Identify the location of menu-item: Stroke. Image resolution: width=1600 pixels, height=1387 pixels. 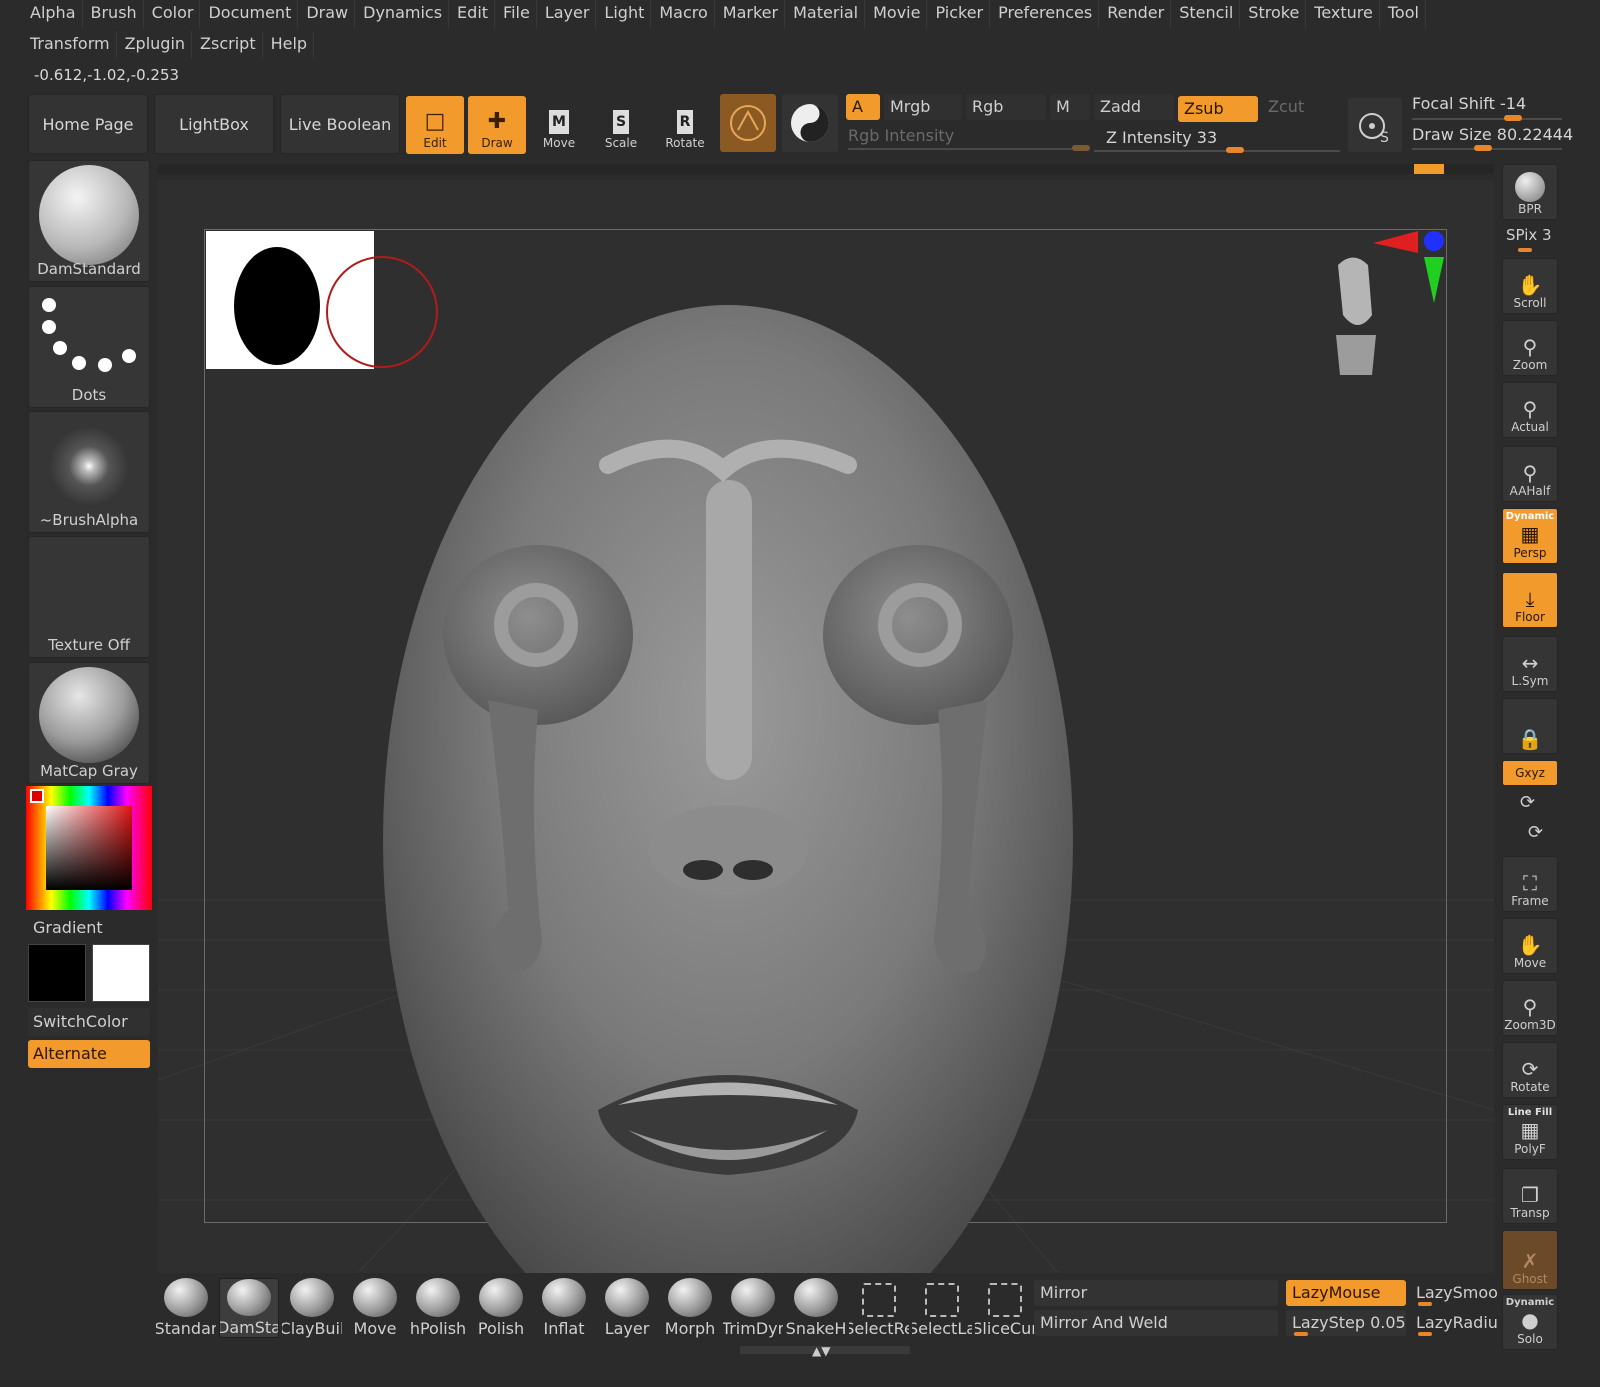
(1274, 14).